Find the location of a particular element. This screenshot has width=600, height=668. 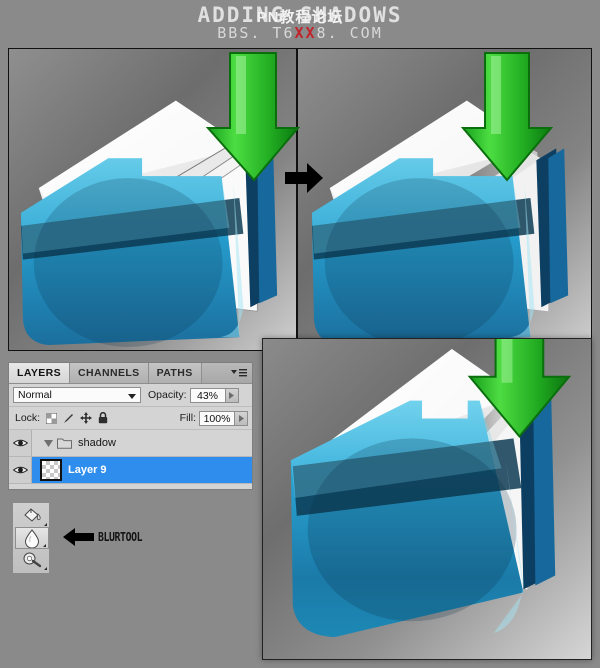

title-bar: ADDING SHADOWS PN教程论坛 BBS. T6XX8. COM is located at coordinates (300, 23).